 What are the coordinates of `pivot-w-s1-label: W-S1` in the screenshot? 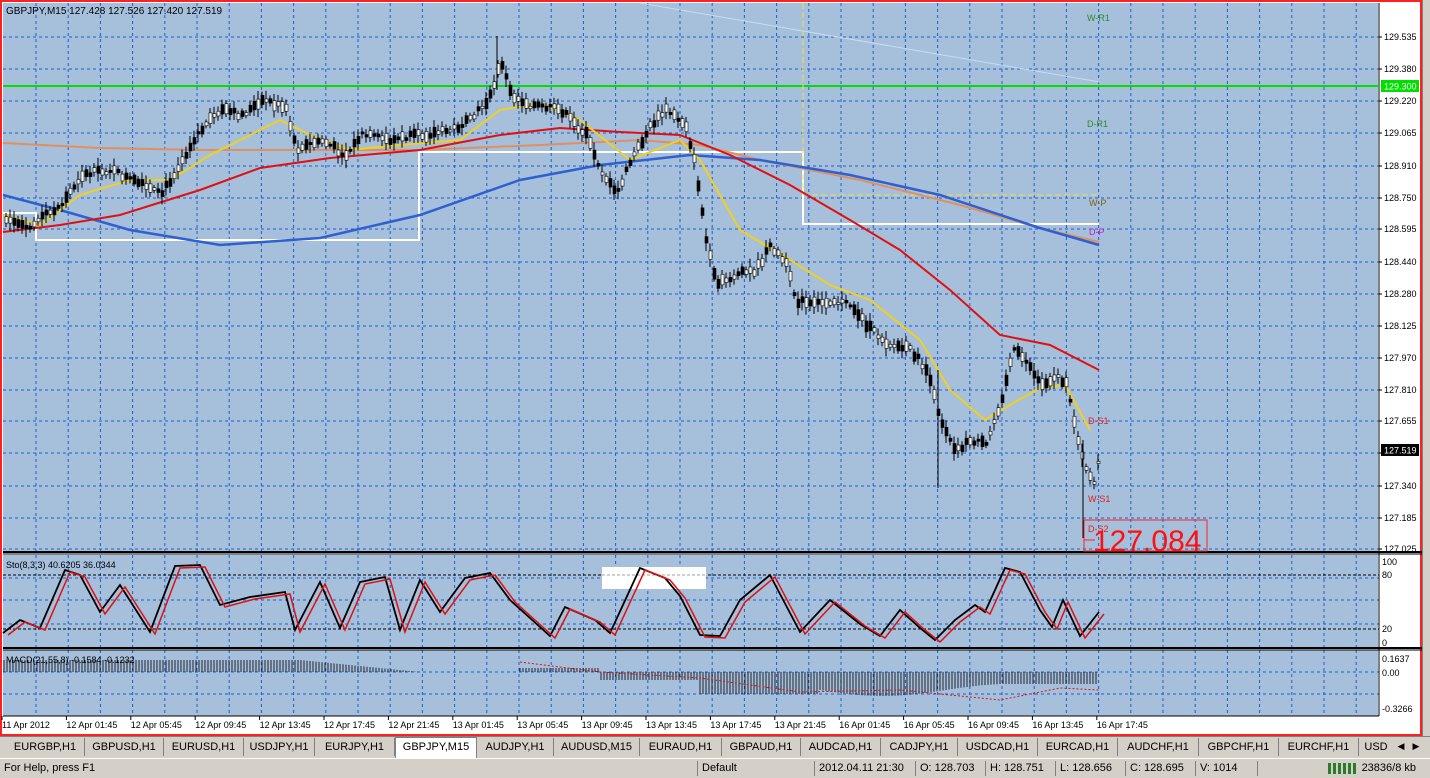 It's located at (1099, 499).